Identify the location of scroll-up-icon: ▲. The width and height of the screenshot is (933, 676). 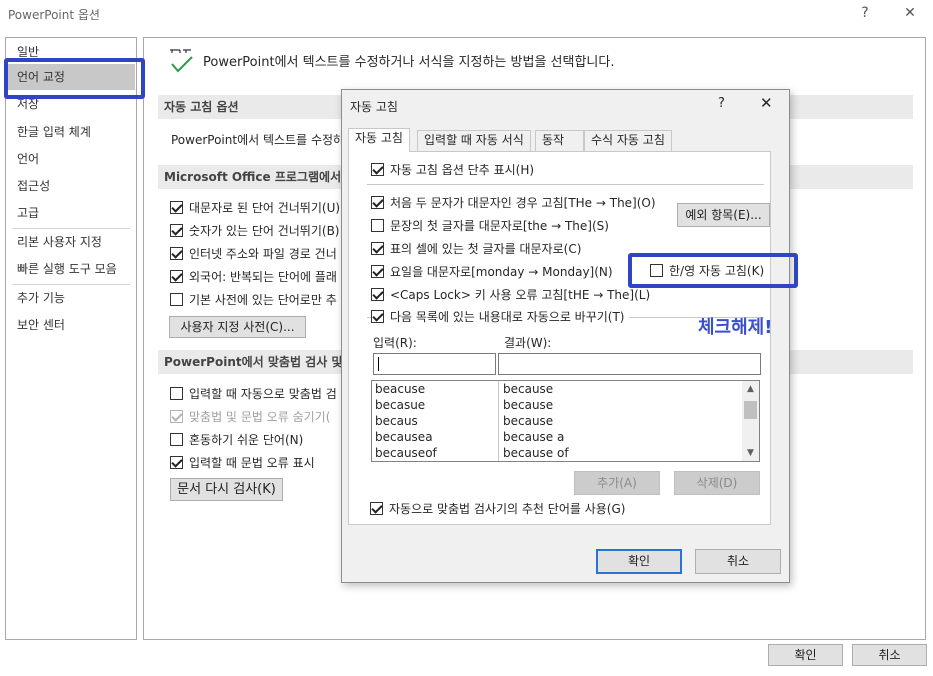
(750, 389).